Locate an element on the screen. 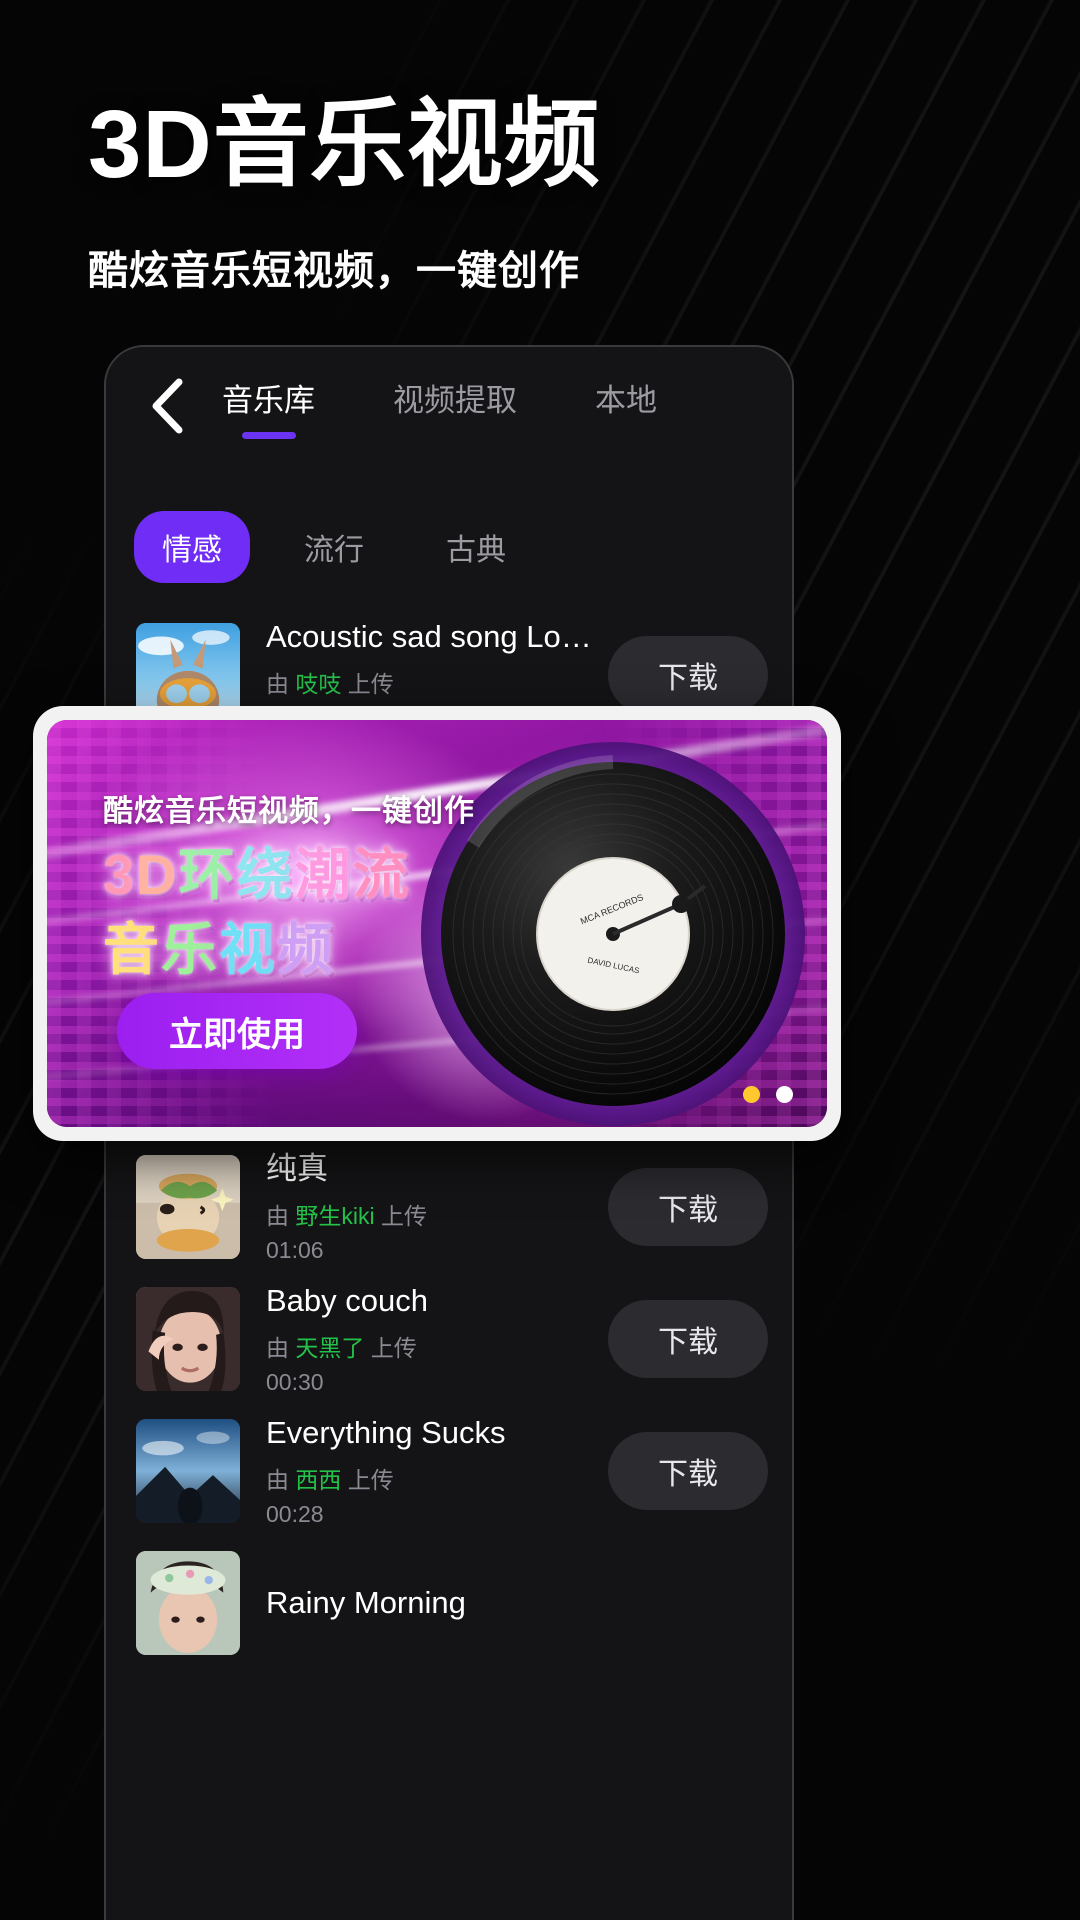  tab-label: 本地 is located at coordinates (626, 400).